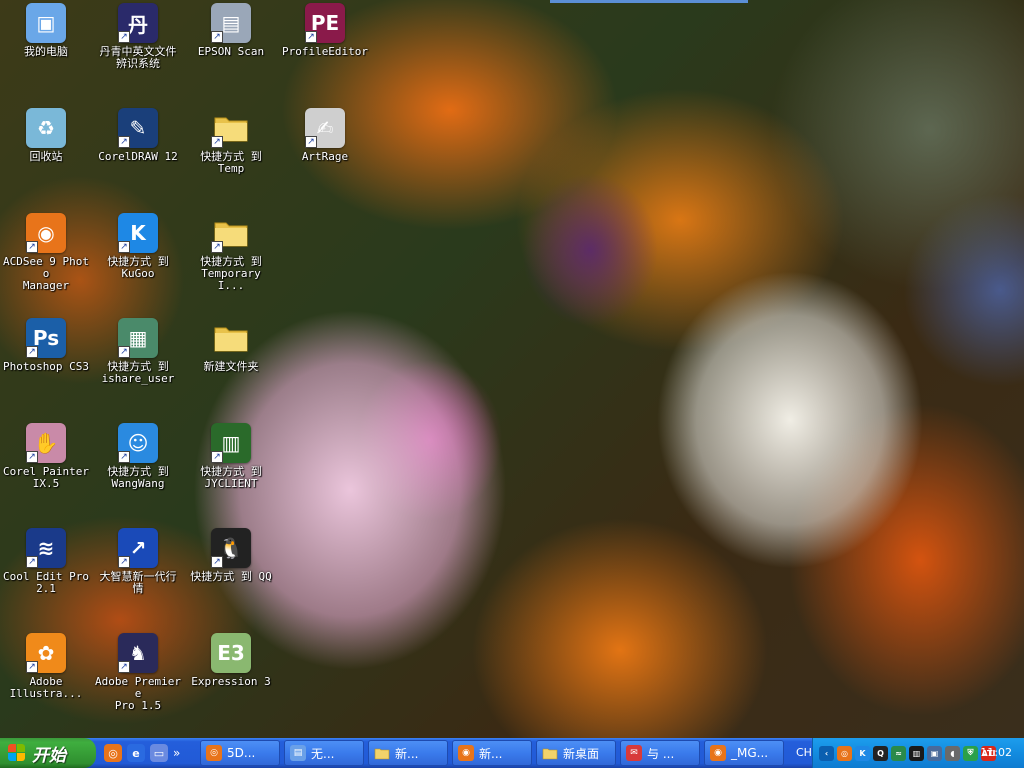  I want to click on ie-icon: e, so click(136, 753).